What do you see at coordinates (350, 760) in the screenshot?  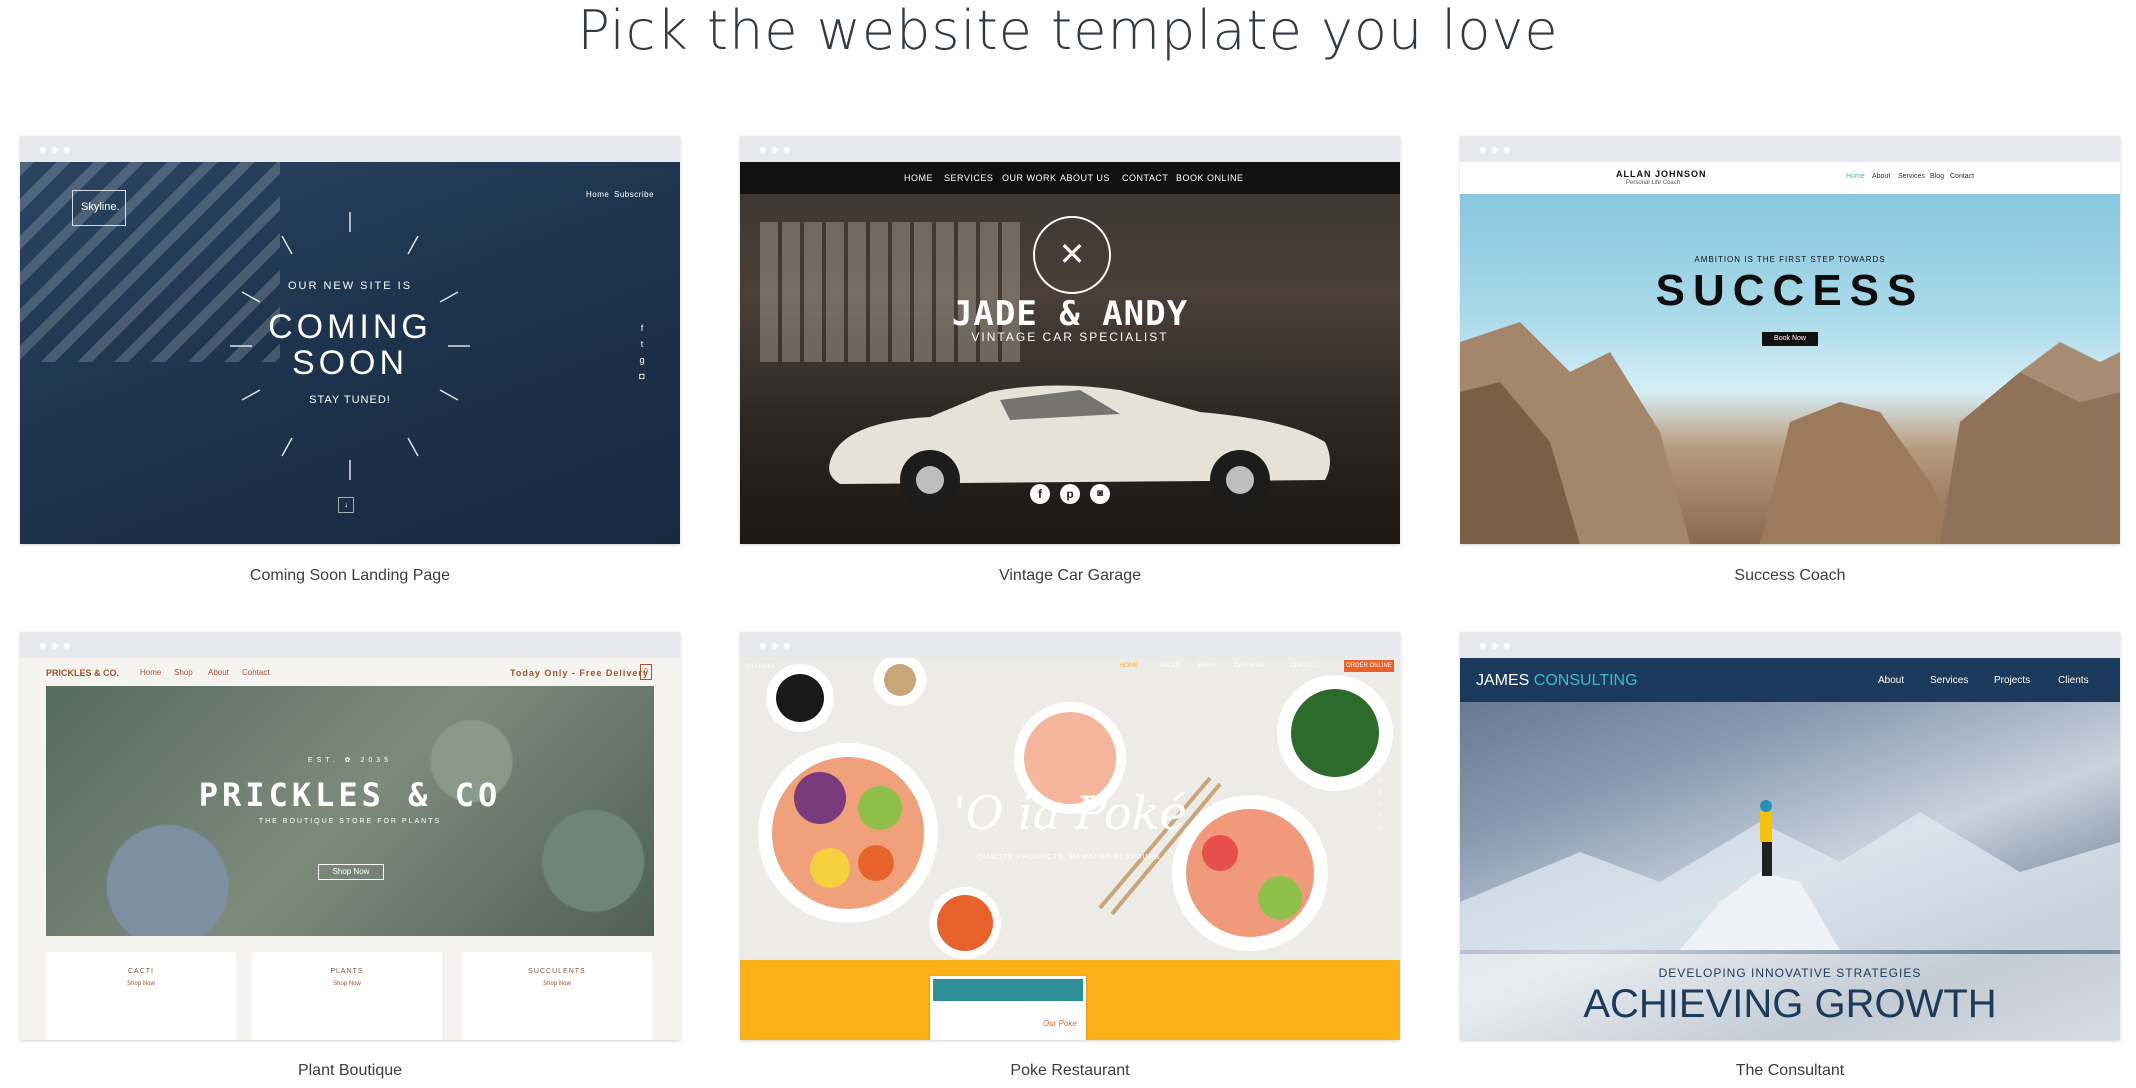 I see `hero-est: EST. ✿ 2035` at bounding box center [350, 760].